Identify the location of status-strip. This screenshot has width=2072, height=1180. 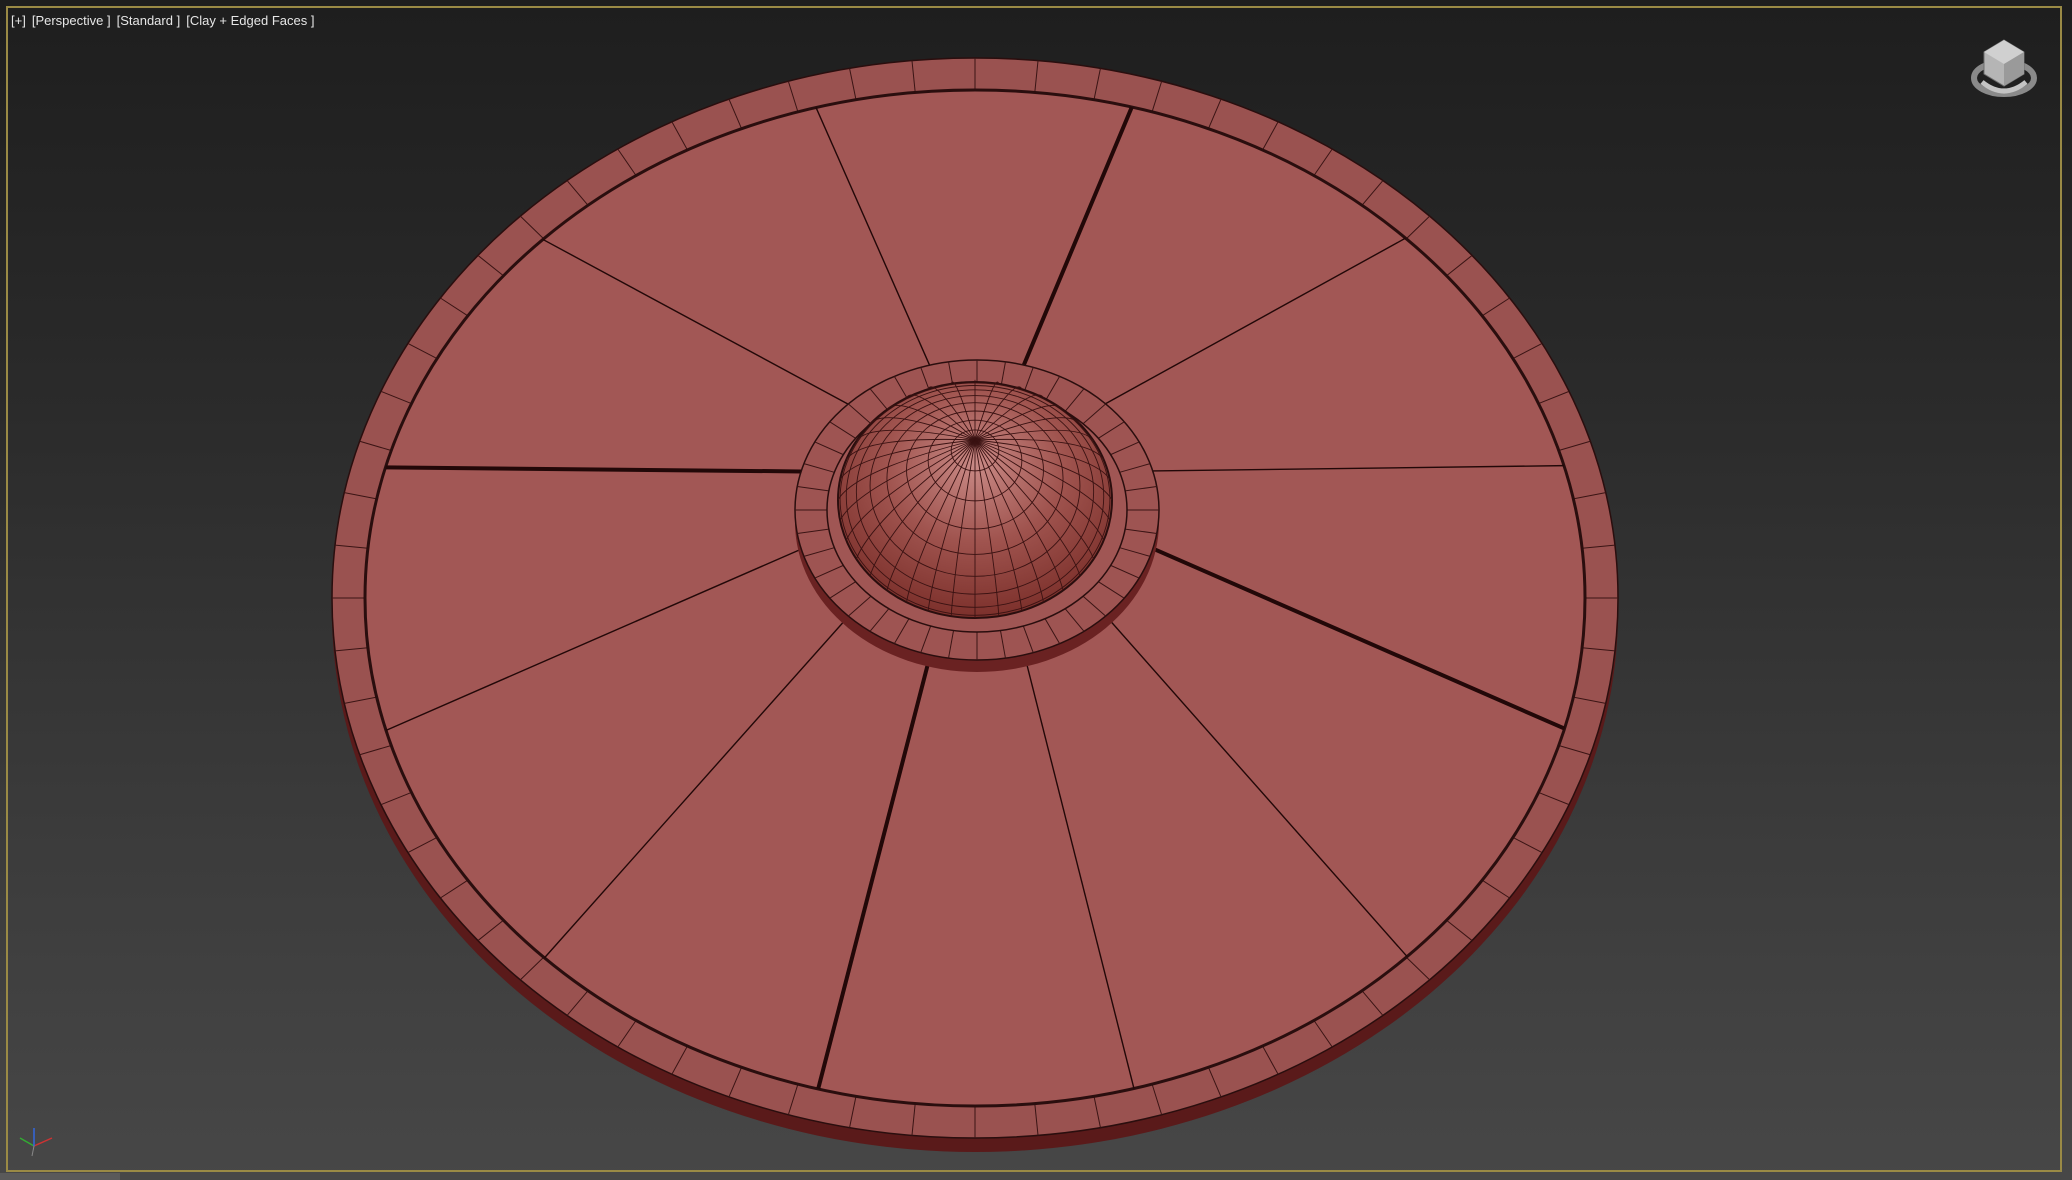
(60, 1176).